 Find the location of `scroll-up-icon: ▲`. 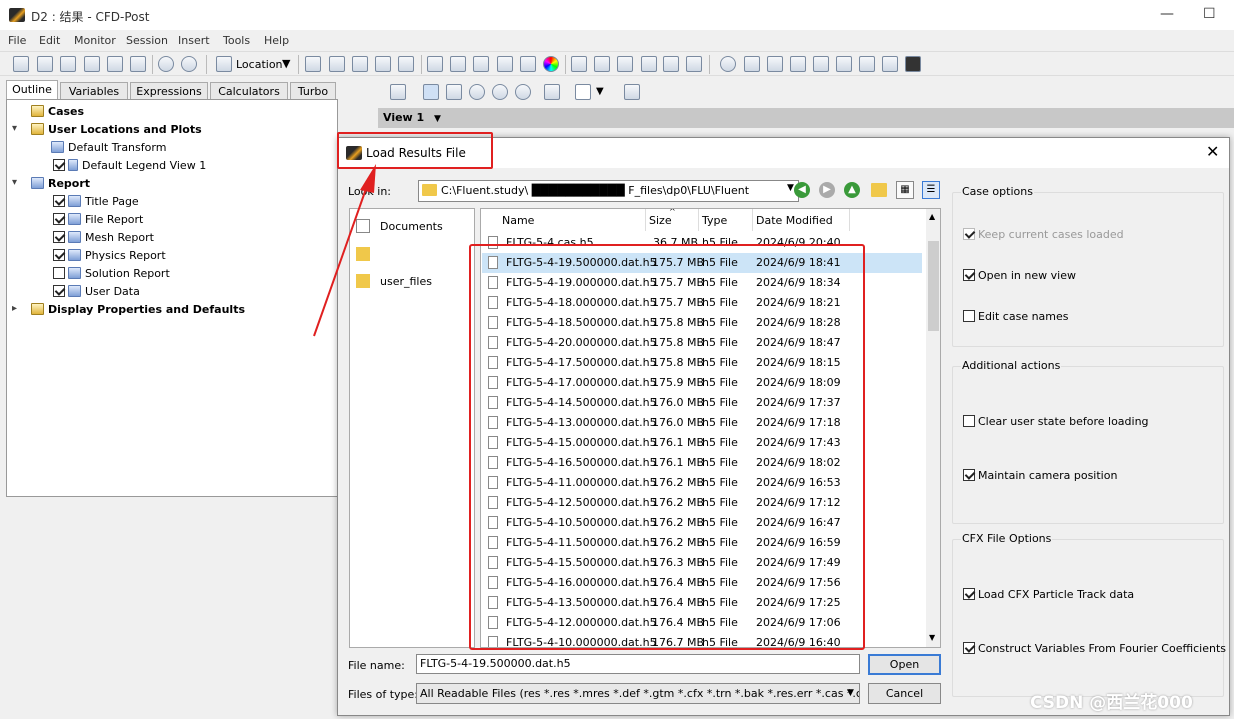

scroll-up-icon: ▲ is located at coordinates (932, 216).